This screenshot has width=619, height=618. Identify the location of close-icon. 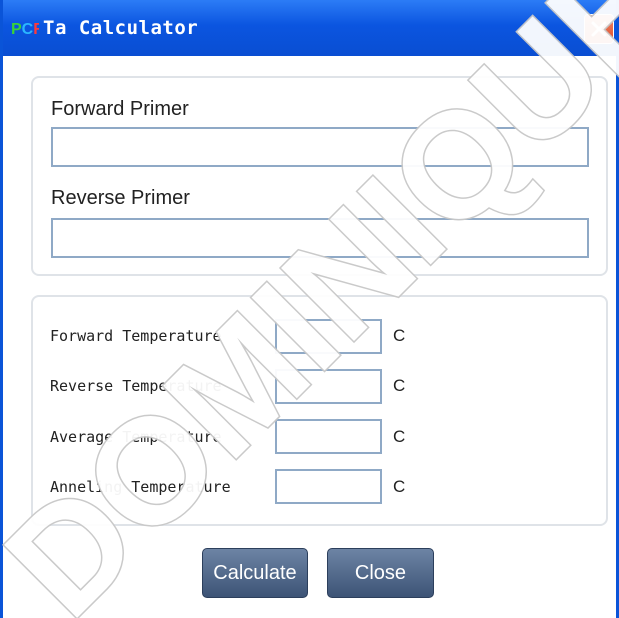
(599, 29).